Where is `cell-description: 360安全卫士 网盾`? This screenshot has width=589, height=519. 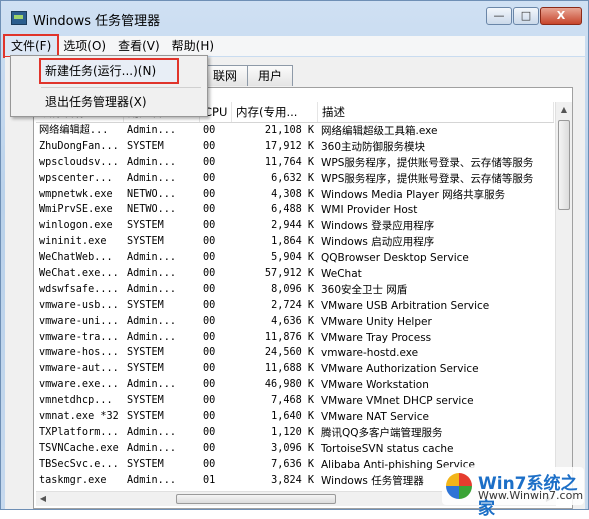
cell-description: 360安全卫士 网盾 is located at coordinates (364, 289).